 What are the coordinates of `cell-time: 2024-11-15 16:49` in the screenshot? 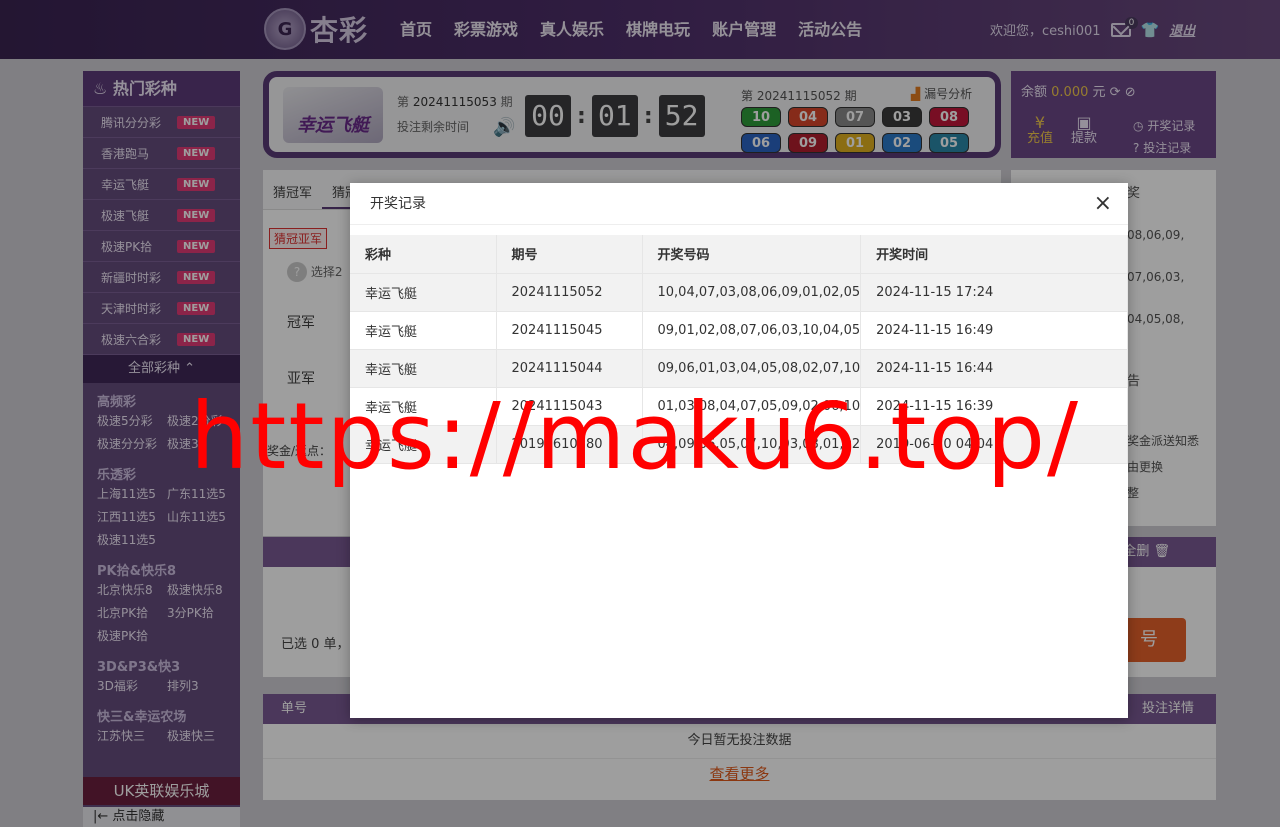 It's located at (994, 330).